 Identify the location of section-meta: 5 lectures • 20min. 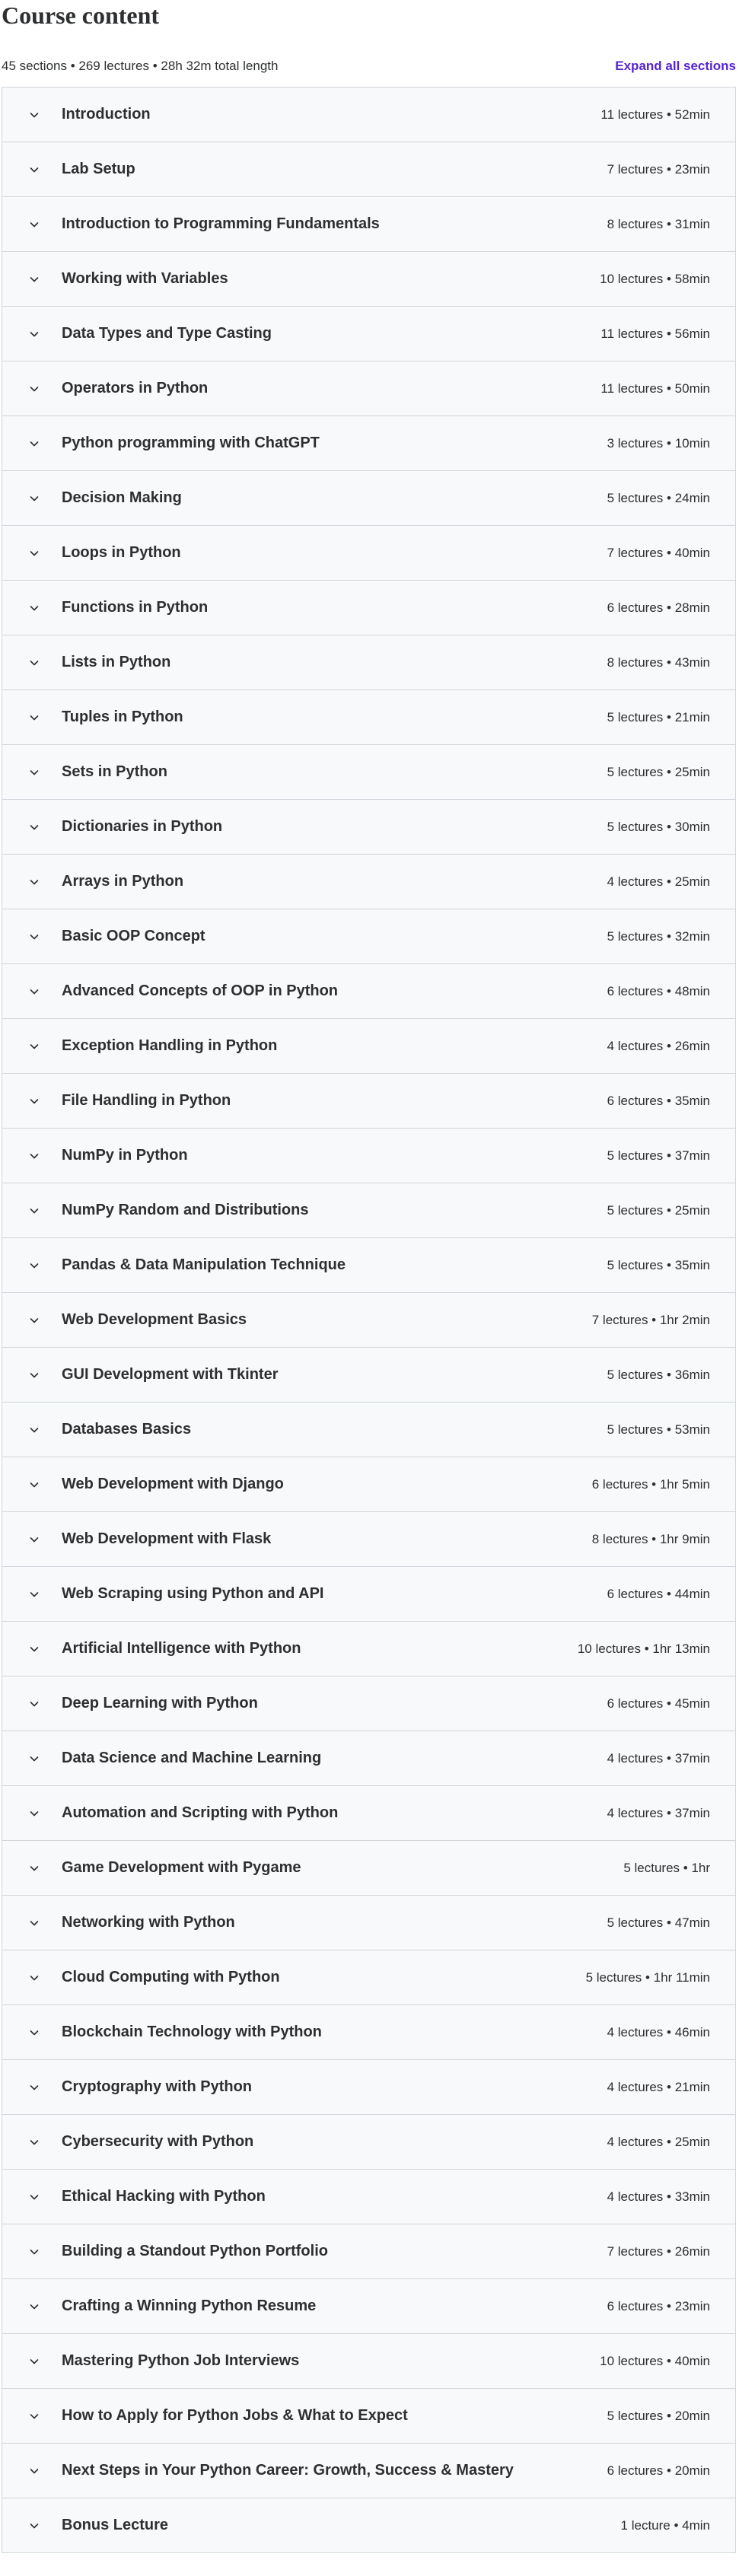
(658, 2415).